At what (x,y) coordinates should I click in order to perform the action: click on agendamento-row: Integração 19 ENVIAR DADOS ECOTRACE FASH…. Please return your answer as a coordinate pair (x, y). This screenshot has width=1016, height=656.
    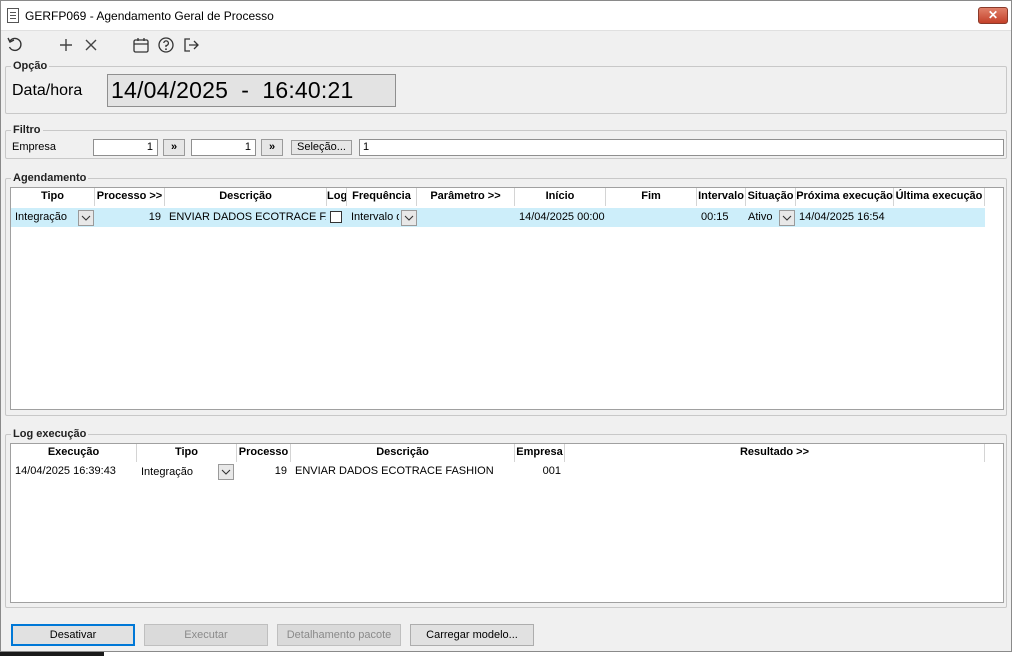
    Looking at the image, I should click on (498, 217).